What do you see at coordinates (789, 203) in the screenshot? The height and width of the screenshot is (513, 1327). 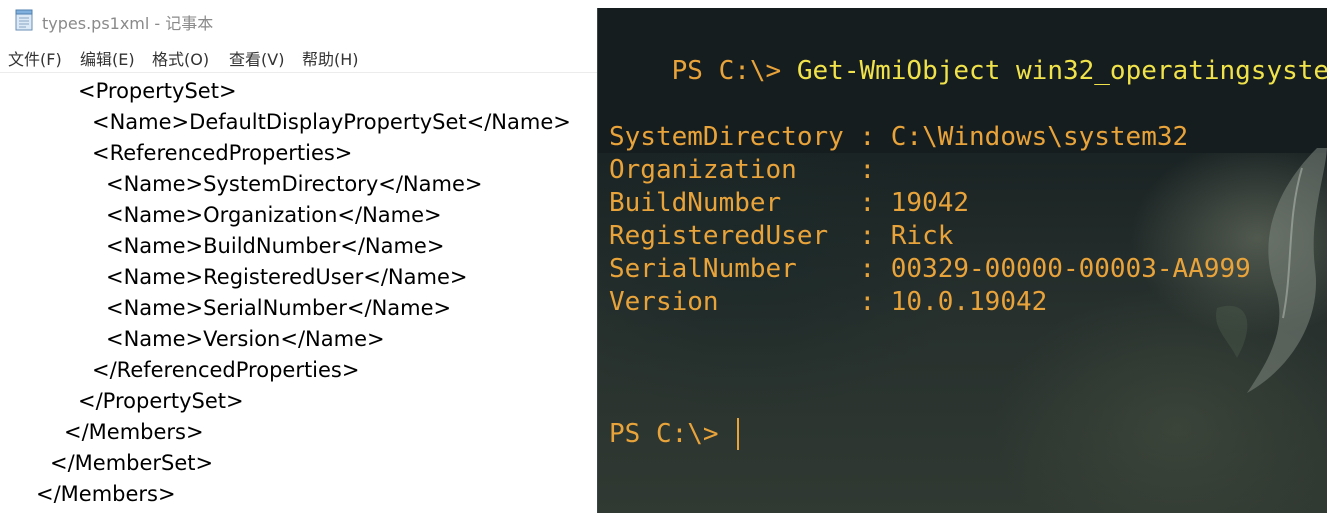 I see `output-line: BuildNumber : 19042` at bounding box center [789, 203].